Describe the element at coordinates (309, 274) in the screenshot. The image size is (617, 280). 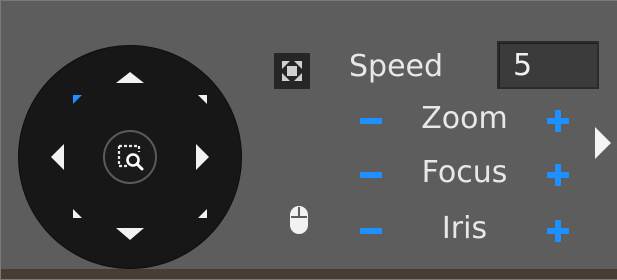
I see `panel-bottom-border` at that location.